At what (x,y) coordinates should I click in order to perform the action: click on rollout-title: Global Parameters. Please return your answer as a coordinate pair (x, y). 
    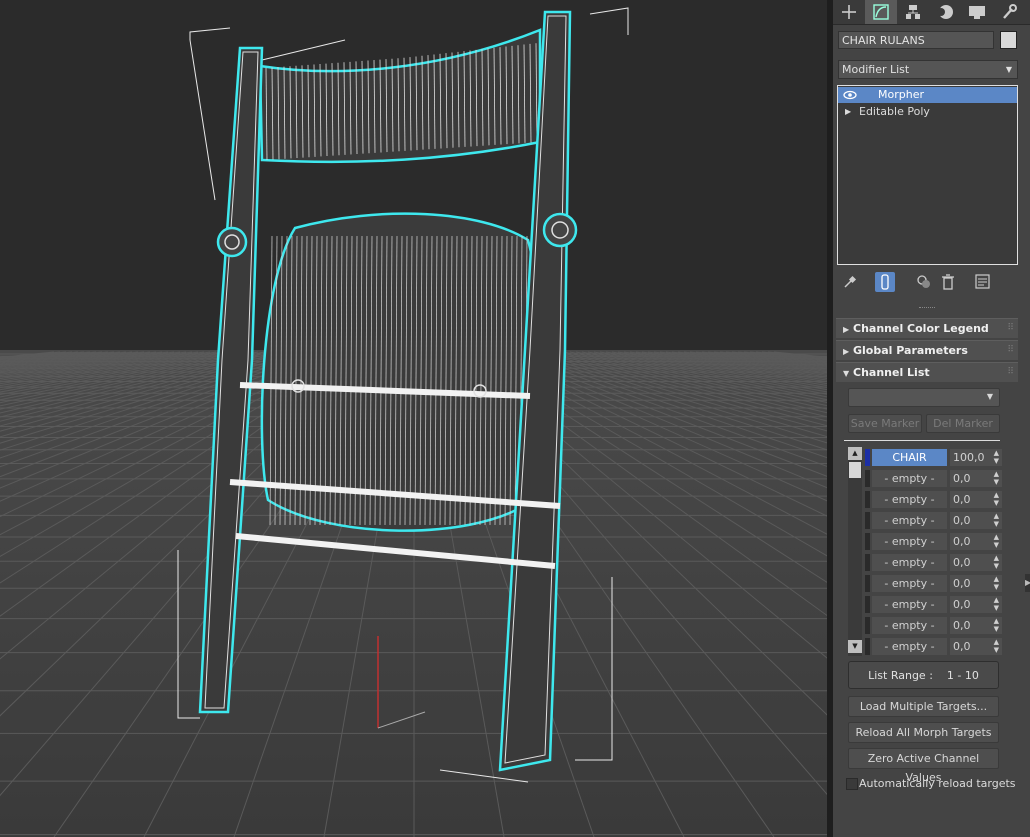
    Looking at the image, I should click on (910, 350).